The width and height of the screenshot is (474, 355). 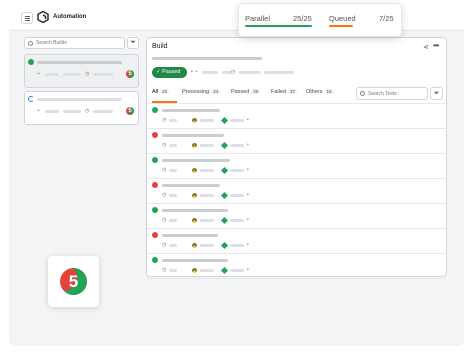 What do you see at coordinates (201, 92) in the screenshot?
I see `tab-processing: Processing 24` at bounding box center [201, 92].